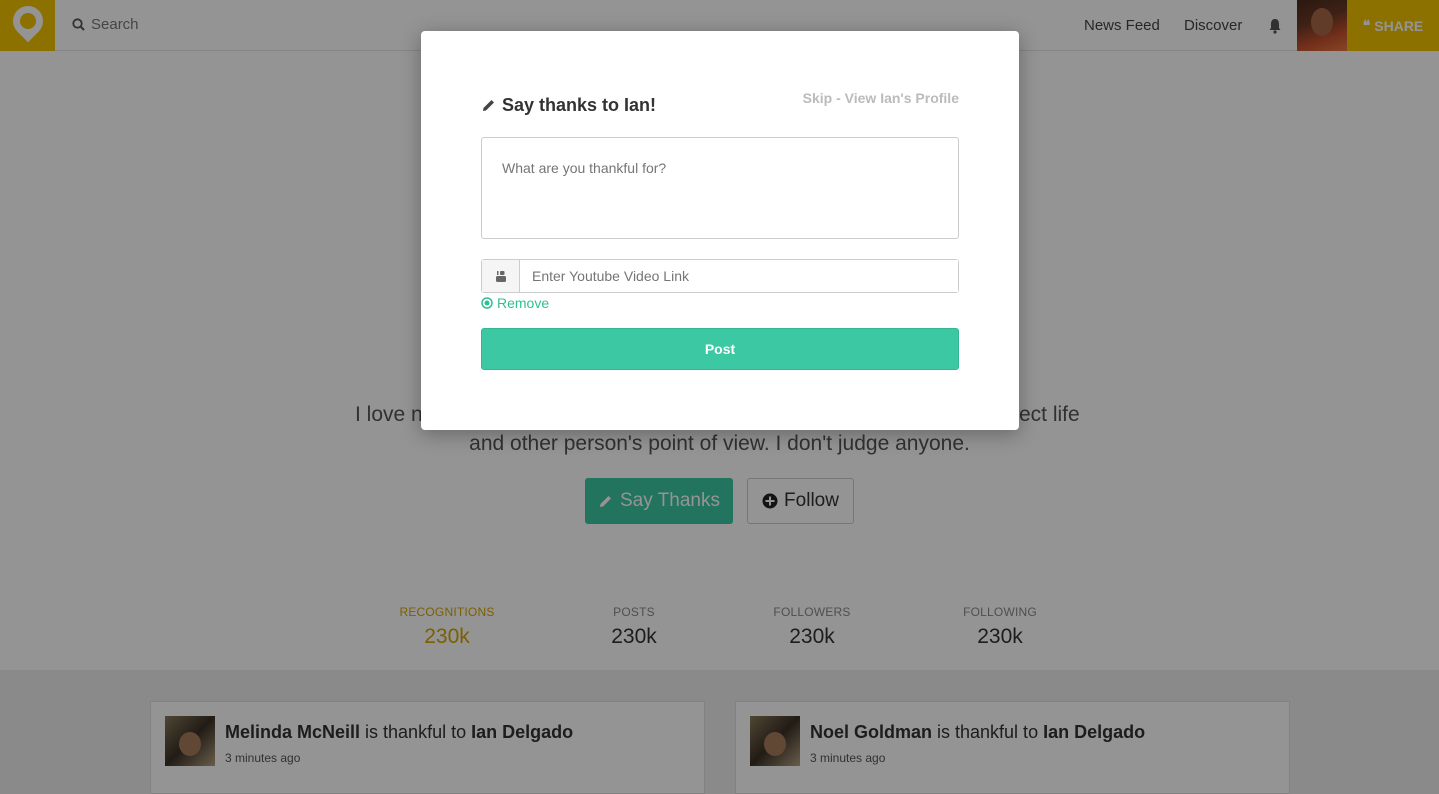  Describe the element at coordinates (488, 105) in the screenshot. I see `pencil-icon` at that location.